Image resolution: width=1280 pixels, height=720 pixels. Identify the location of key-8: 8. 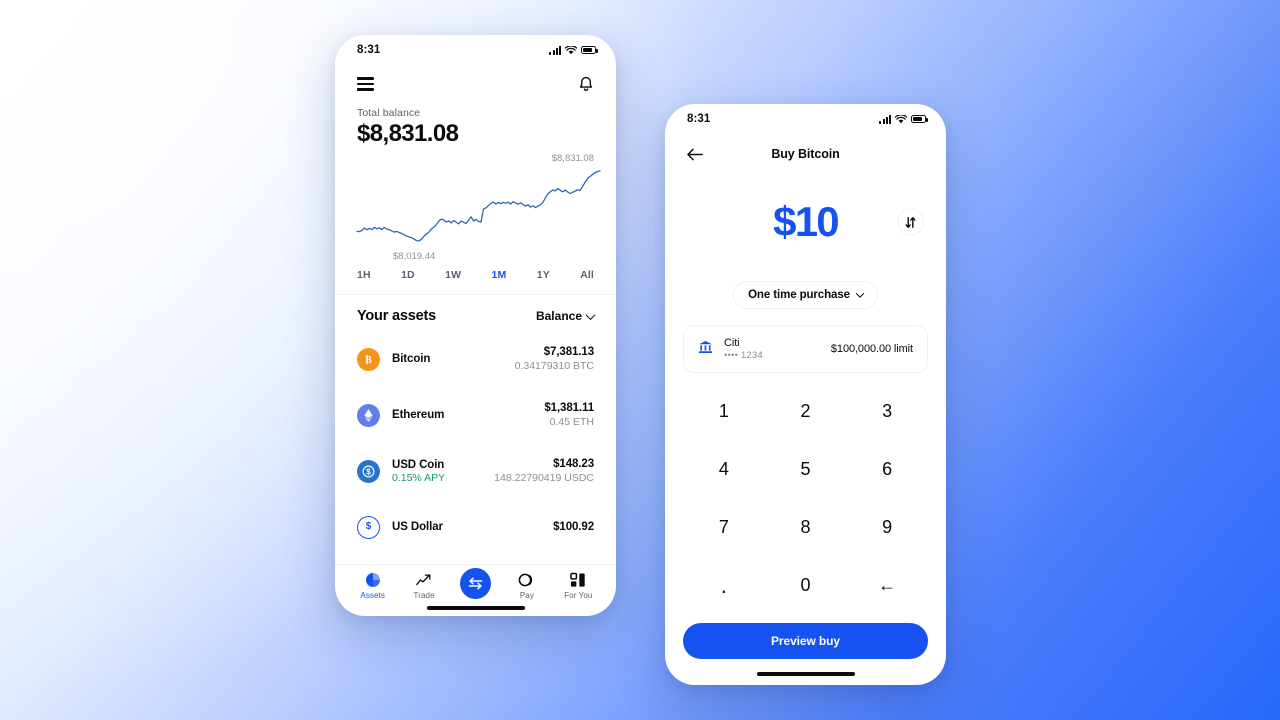
(806, 527).